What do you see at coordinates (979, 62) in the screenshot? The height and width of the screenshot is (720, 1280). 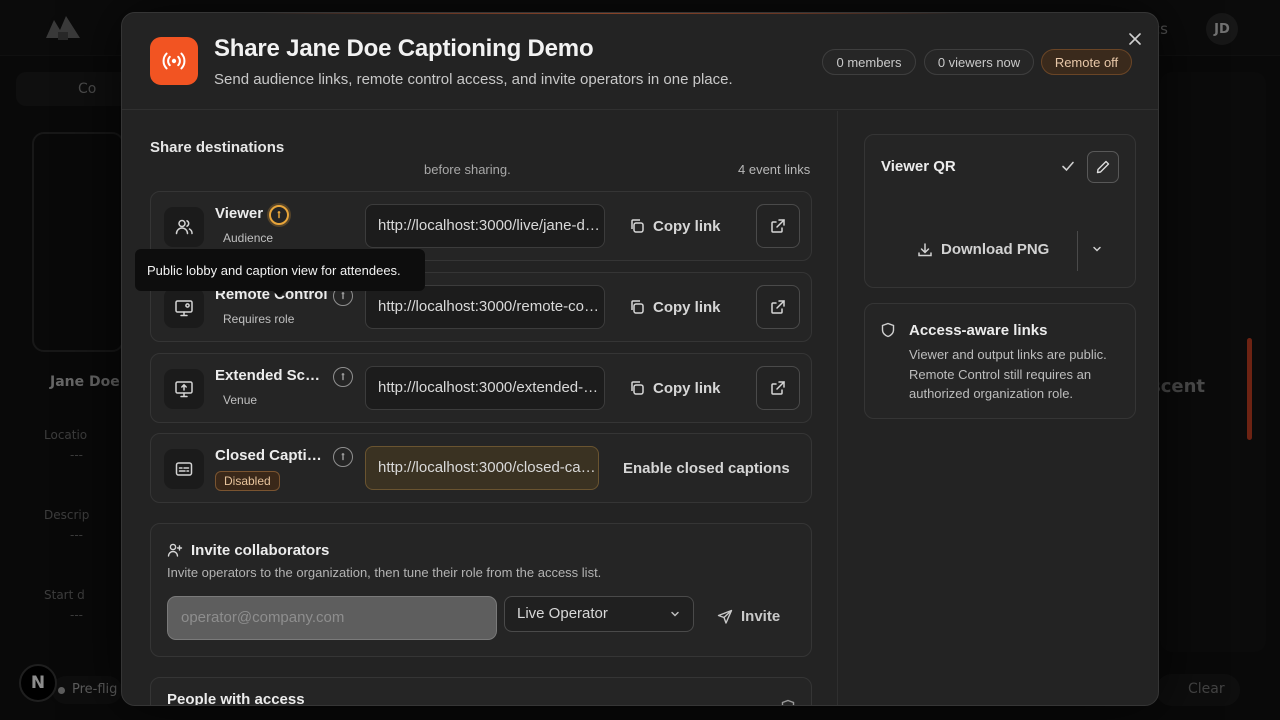 I see `viewers-badge: 0 viewers now` at bounding box center [979, 62].